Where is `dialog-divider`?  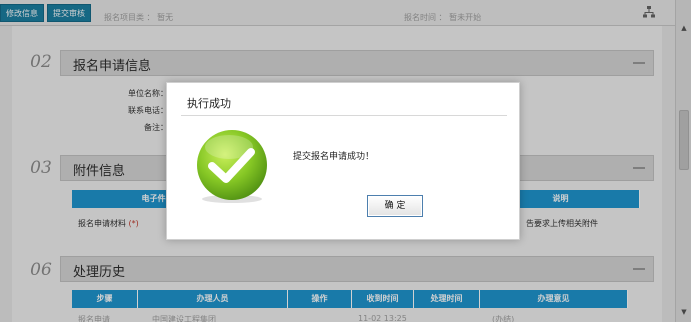
dialog-divider is located at coordinates (344, 115).